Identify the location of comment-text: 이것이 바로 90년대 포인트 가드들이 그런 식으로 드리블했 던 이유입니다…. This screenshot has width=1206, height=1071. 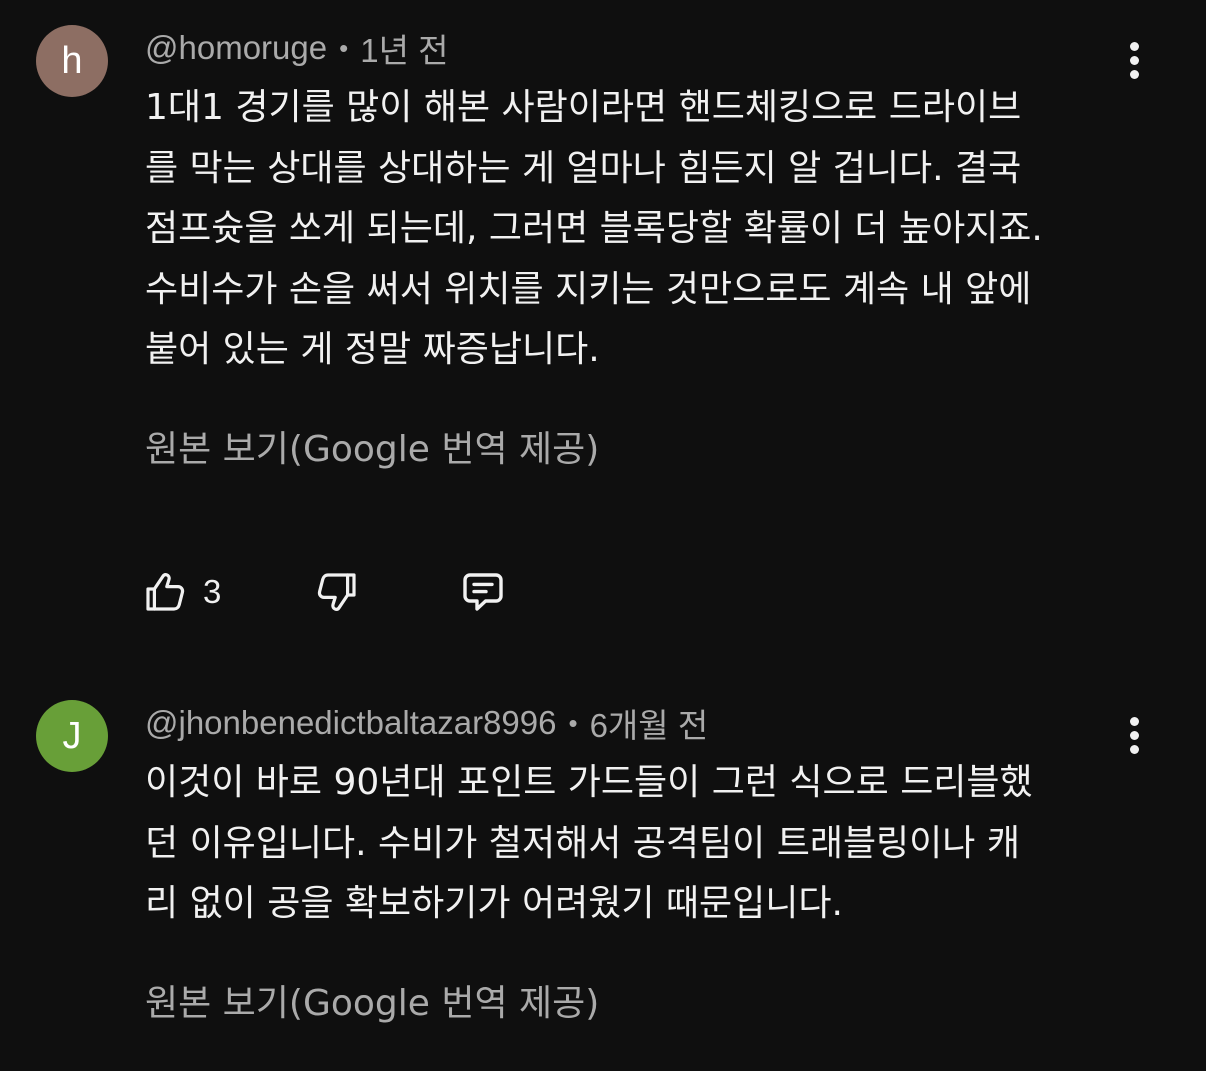
(640, 844).